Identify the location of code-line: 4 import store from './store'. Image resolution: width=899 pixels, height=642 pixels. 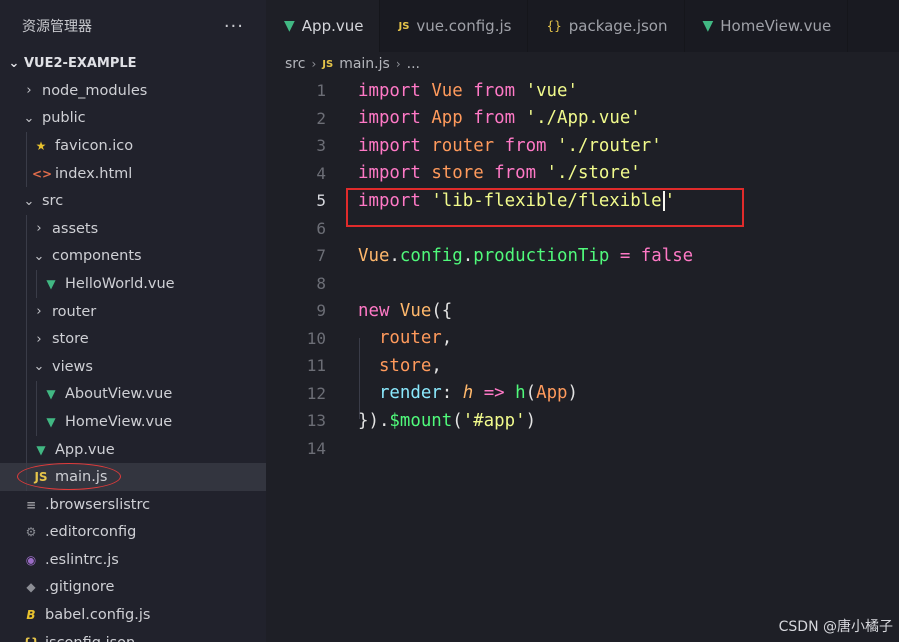
(453, 173).